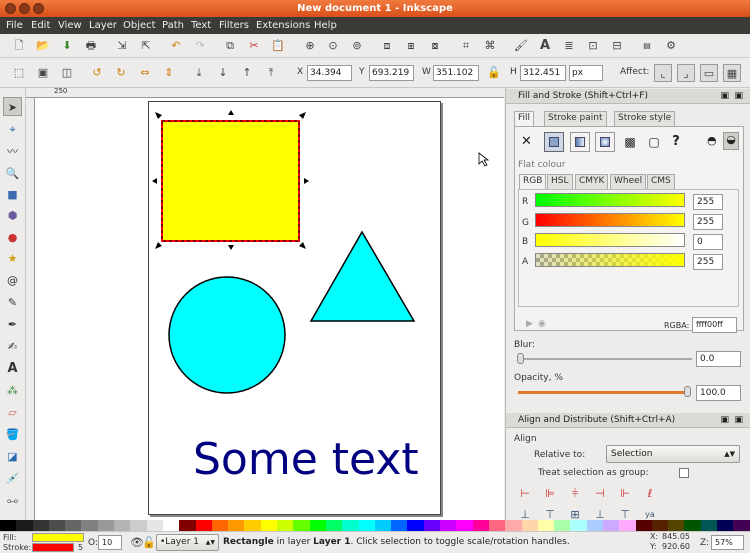 This screenshot has height=553, width=750. I want to click on align-right-edge-to-left-icon: ⊢, so click(525, 494).